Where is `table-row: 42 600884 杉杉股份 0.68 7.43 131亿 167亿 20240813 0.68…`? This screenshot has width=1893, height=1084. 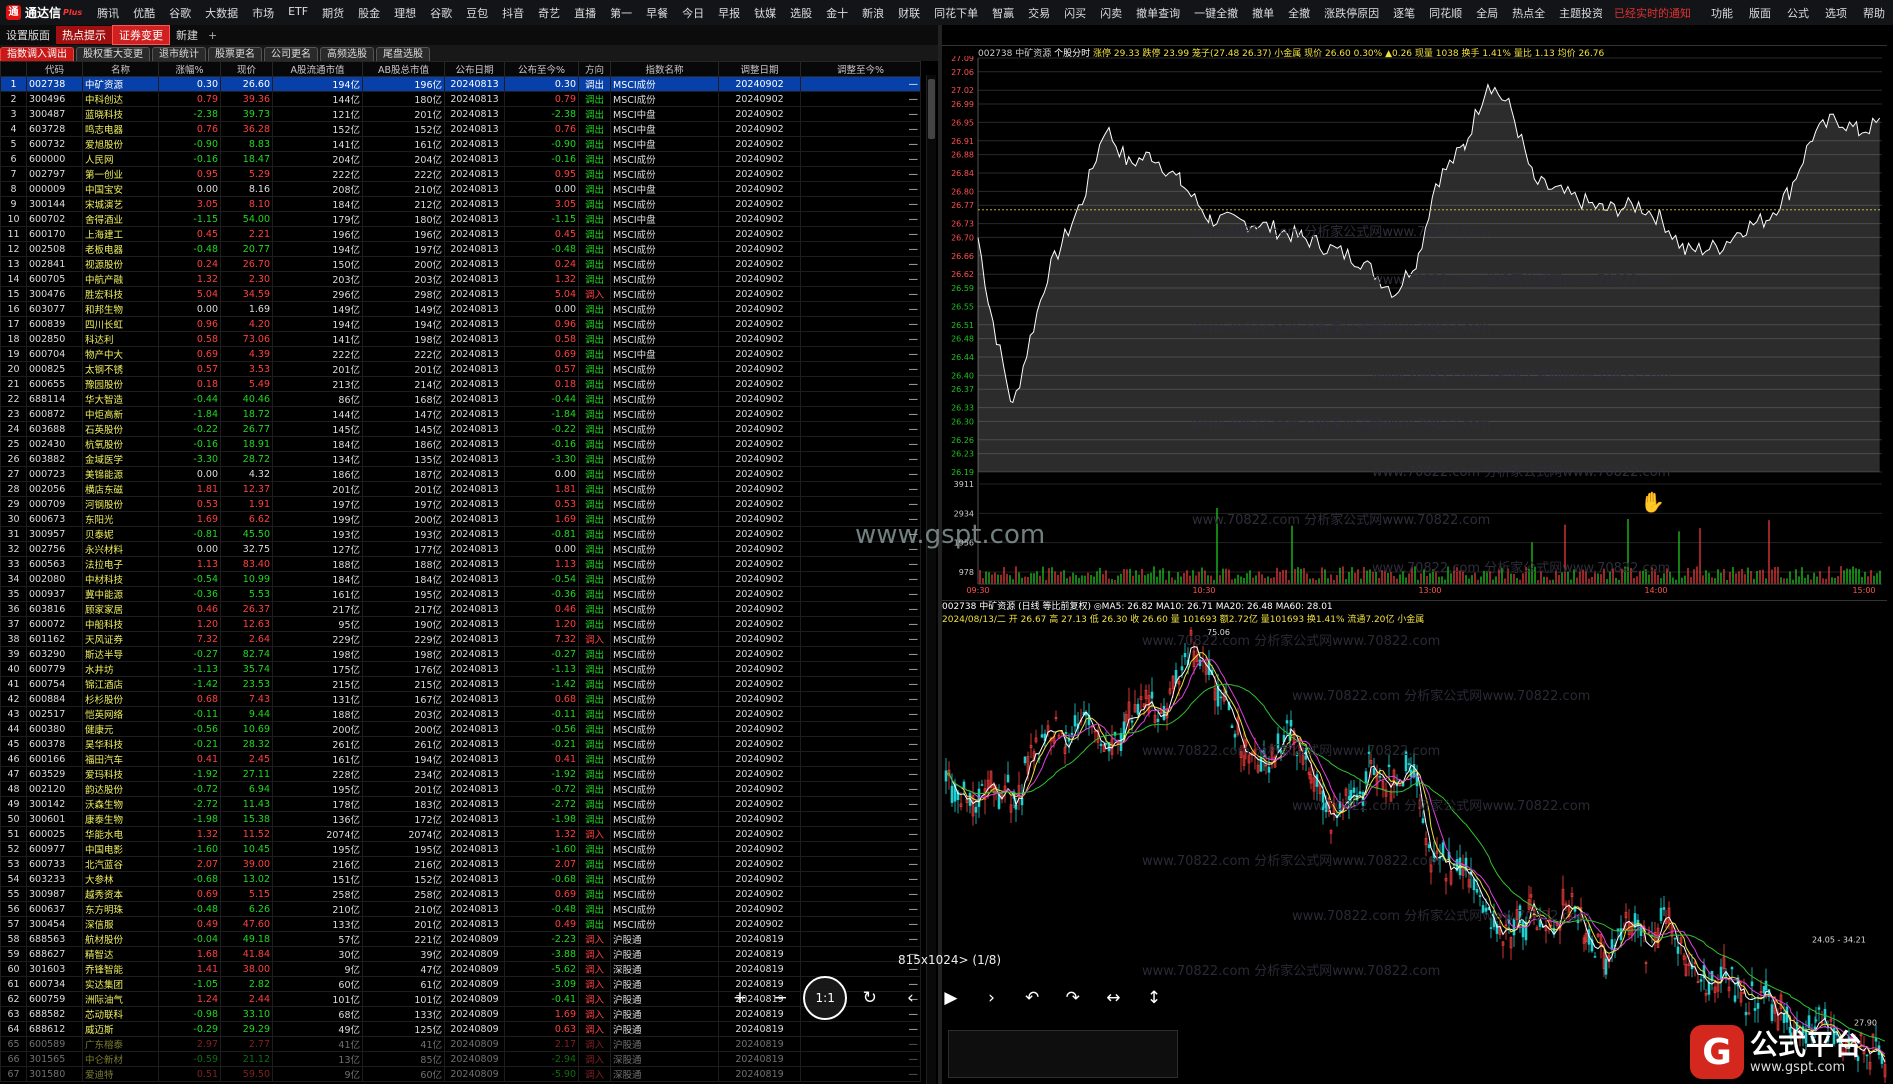 table-row: 42 600884 杉杉股份 0.68 7.43 131亿 167亿 20240813 0.68… is located at coordinates (460, 699).